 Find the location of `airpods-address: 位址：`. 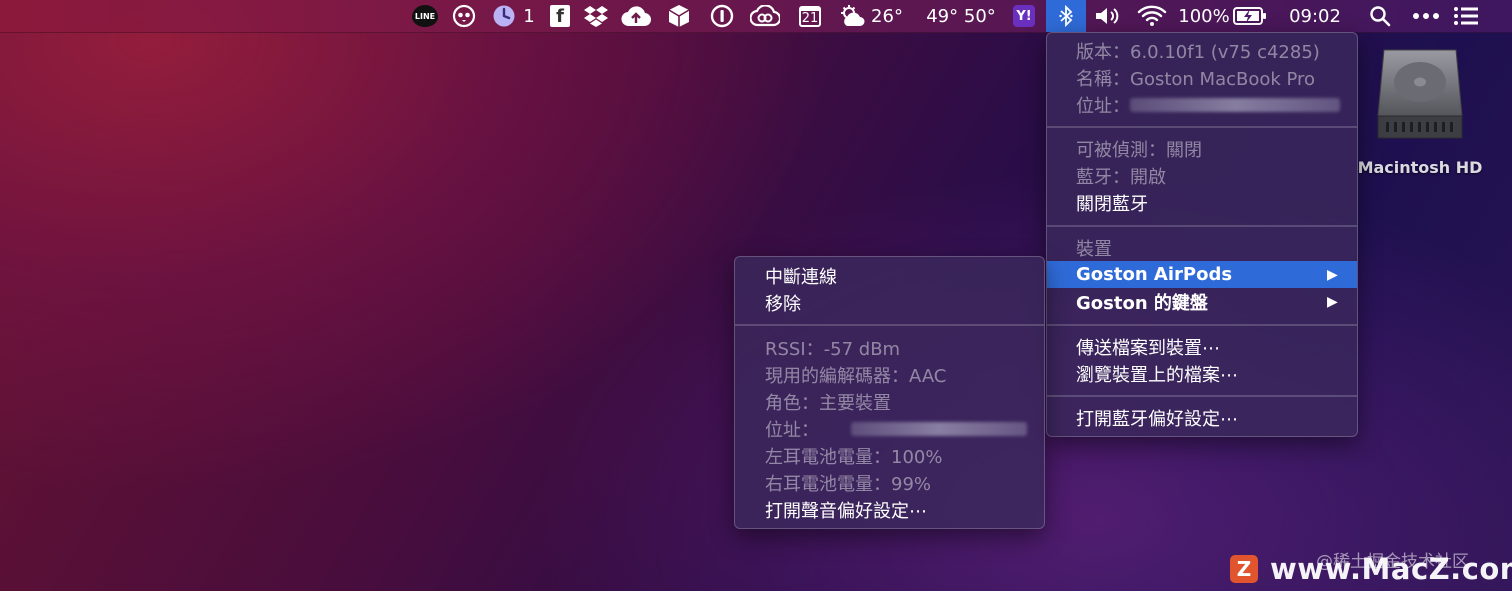

airpods-address: 位址： is located at coordinates (889, 428).